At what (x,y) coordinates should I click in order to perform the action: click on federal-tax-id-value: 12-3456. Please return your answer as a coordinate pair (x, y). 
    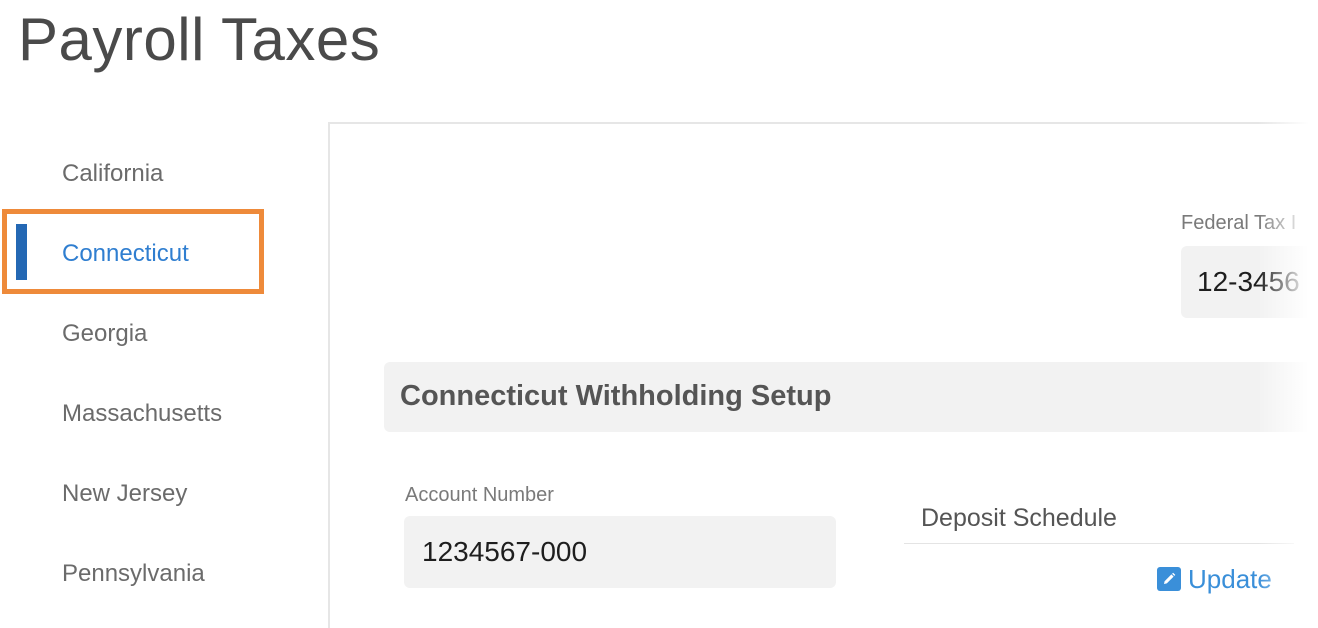
    Looking at the image, I should click on (1248, 281).